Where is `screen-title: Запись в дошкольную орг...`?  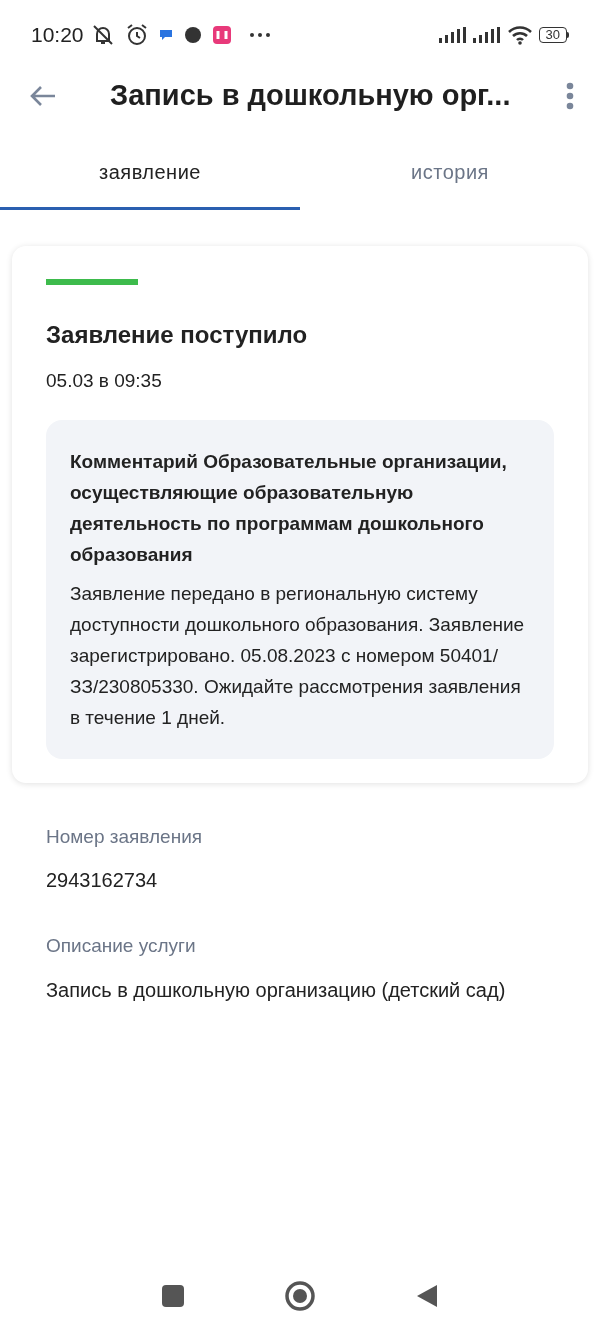
screen-title: Запись в дошкольную орг... is located at coordinates (310, 96).